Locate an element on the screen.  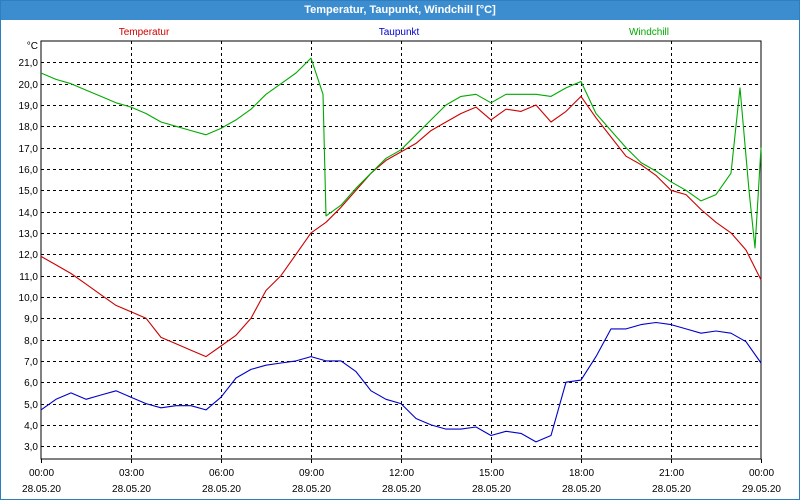
y-tick-label: 15,0 is located at coordinates (29, 191).